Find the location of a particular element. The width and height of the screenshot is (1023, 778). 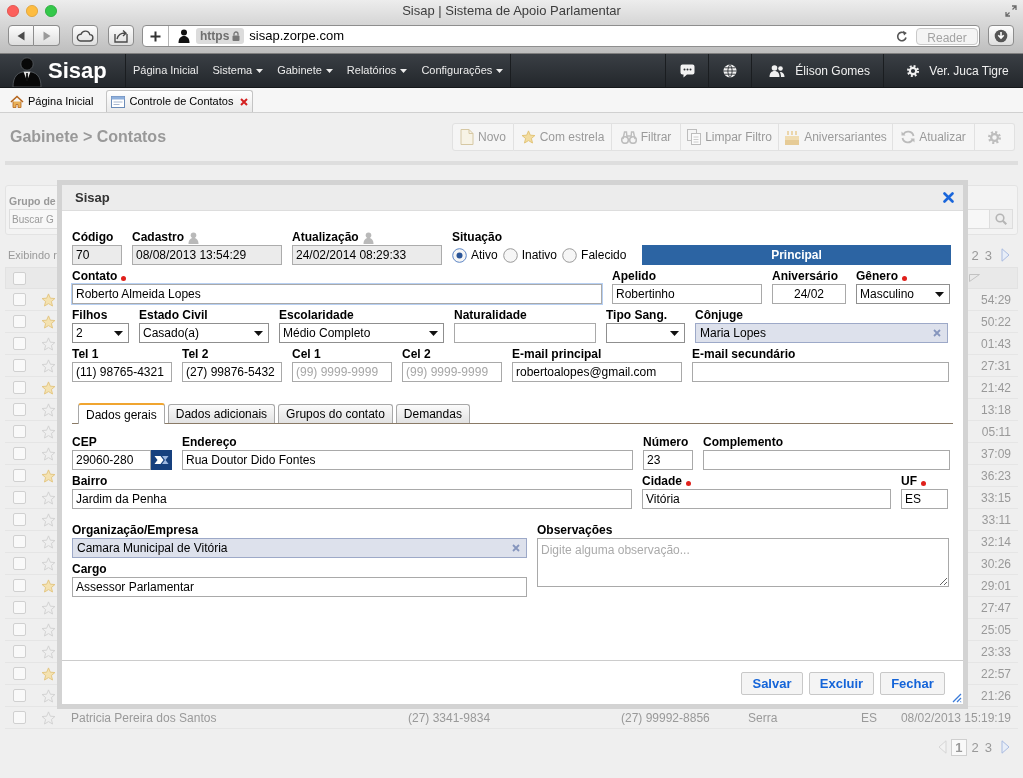

tab: Dados adicionais is located at coordinates (221, 413).